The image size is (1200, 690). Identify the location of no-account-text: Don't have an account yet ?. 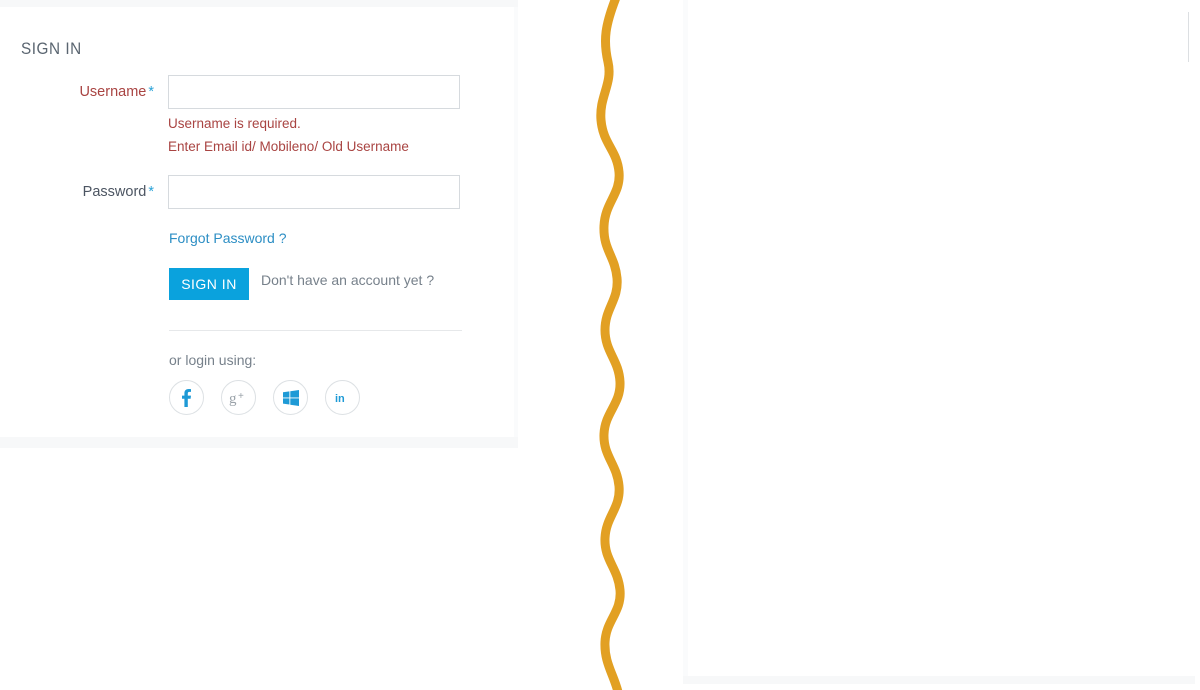
(348, 280).